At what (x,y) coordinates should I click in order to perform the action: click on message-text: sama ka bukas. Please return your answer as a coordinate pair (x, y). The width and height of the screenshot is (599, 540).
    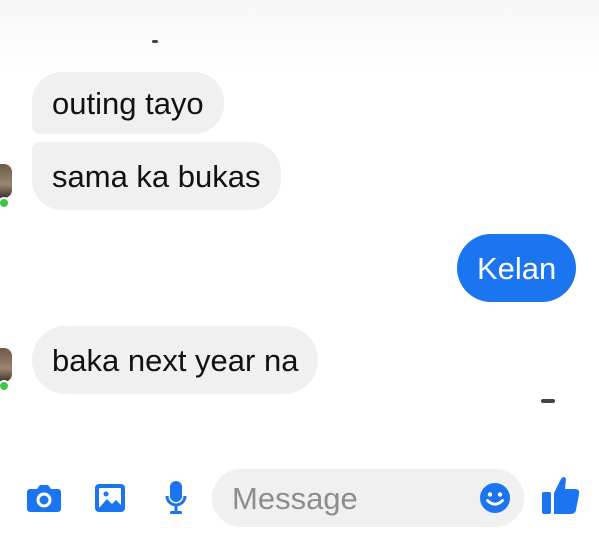
    Looking at the image, I should click on (156, 176).